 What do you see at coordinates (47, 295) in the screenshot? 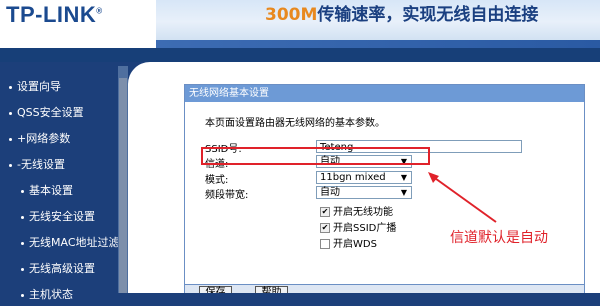
I see `sidebar-item-host-status: 主机状态` at bounding box center [47, 295].